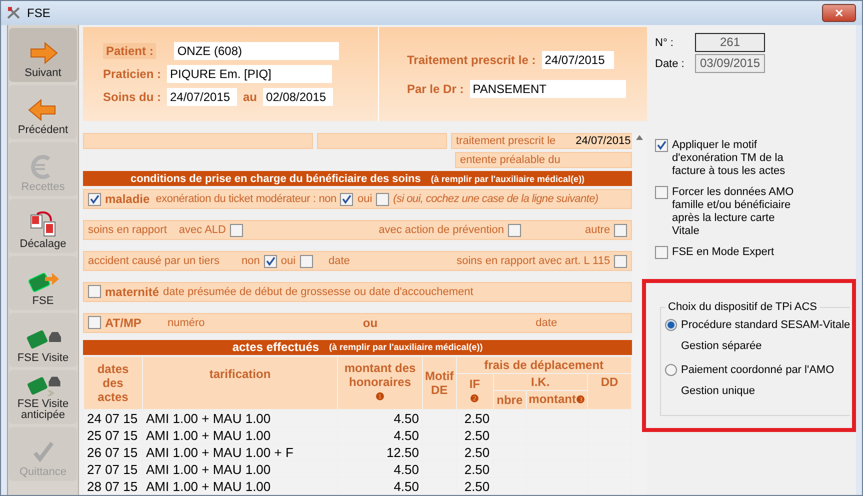 Image resolution: width=863 pixels, height=496 pixels. I want to click on option-label: maladie, so click(127, 199).